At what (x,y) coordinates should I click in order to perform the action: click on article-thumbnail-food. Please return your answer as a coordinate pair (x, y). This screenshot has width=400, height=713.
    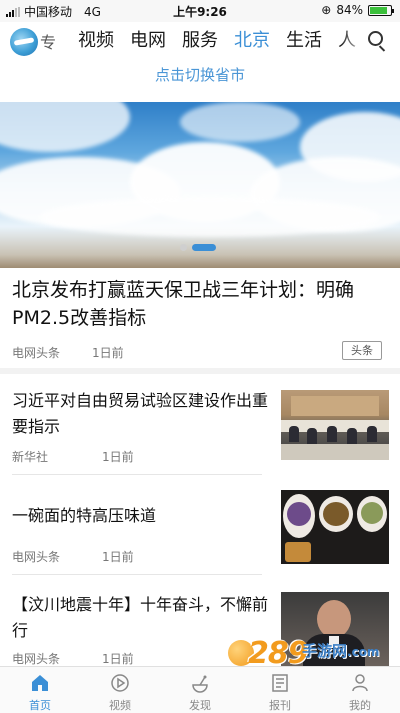
    Looking at the image, I should click on (335, 527).